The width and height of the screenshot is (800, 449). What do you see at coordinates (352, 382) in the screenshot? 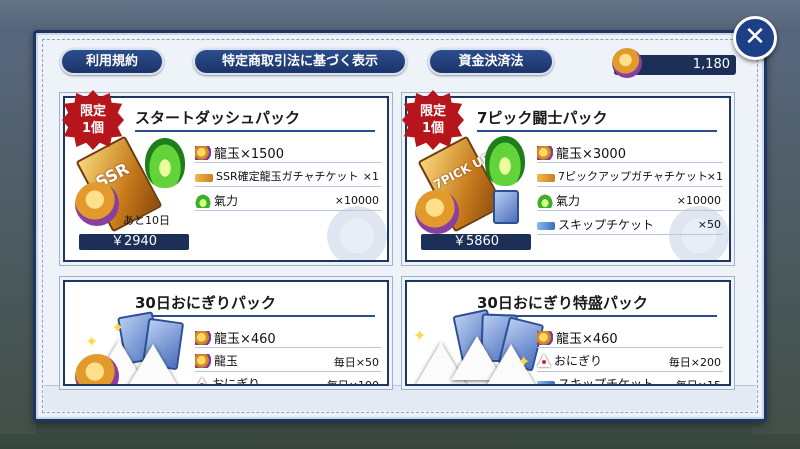
I see `item-quantity: 毎日×100` at bounding box center [352, 382].